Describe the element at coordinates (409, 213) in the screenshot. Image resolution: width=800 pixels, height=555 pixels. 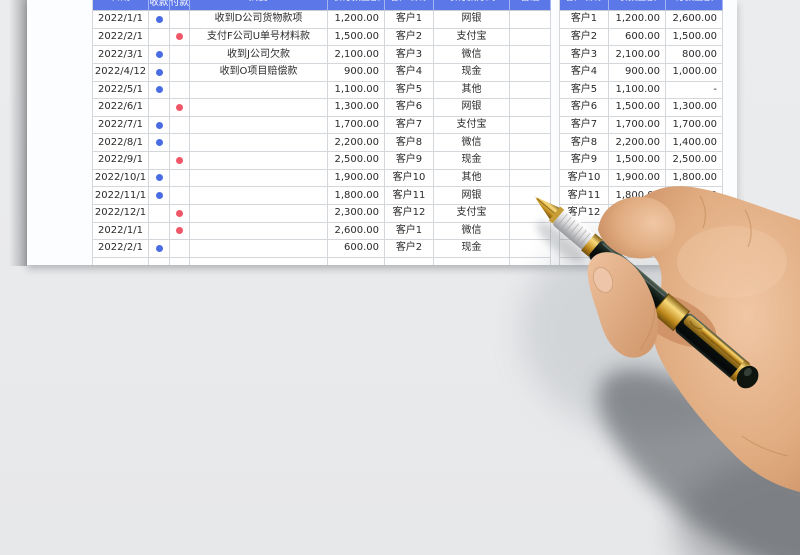
I see `customer-cell: 客户12` at that location.